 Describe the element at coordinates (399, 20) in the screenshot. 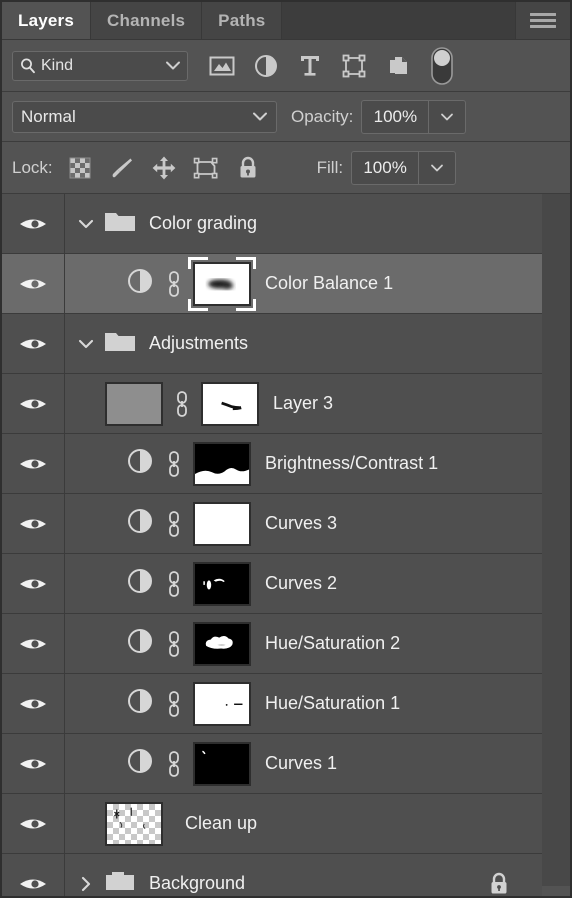

I see `tab-bar-spacer` at that location.